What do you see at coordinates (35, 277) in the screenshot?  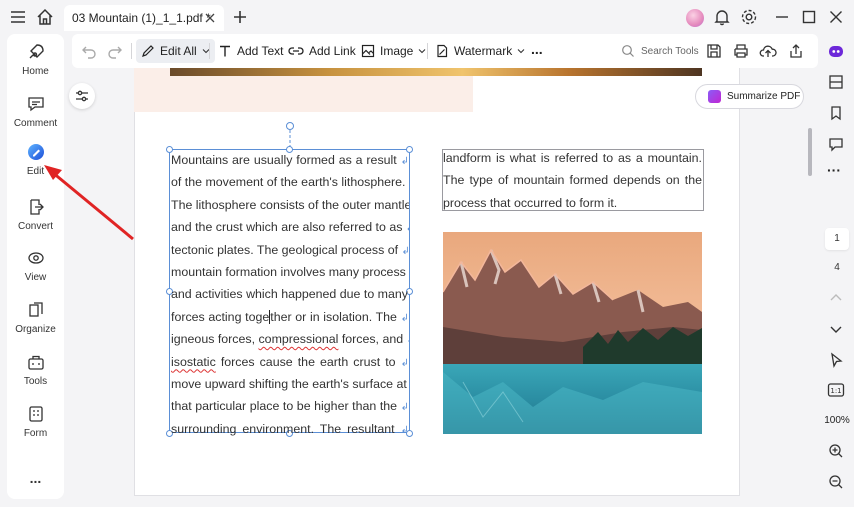 I see `sidebar-item-label: View` at bounding box center [35, 277].